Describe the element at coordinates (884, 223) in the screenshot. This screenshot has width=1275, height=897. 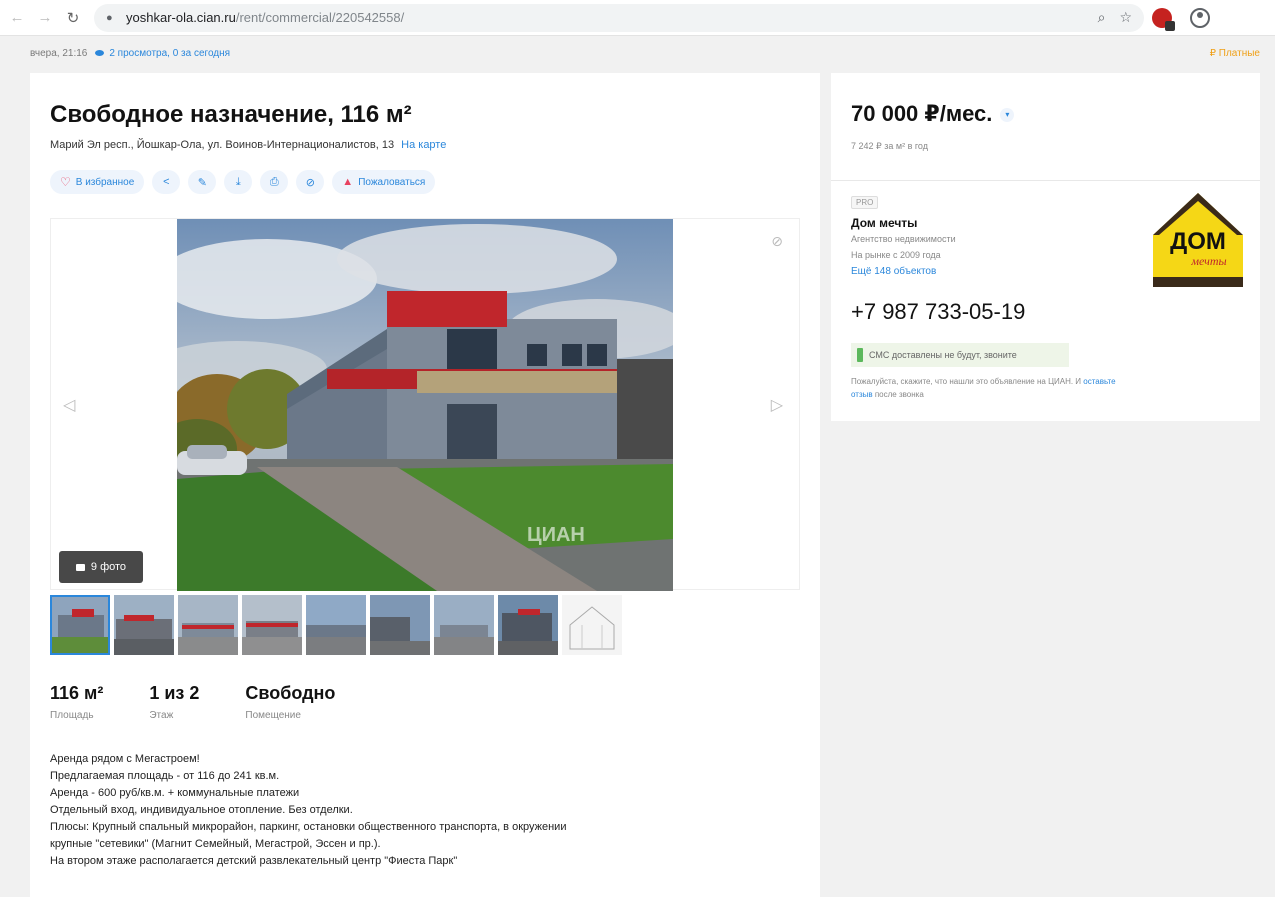
I see `agency-name: Дом мечты` at that location.